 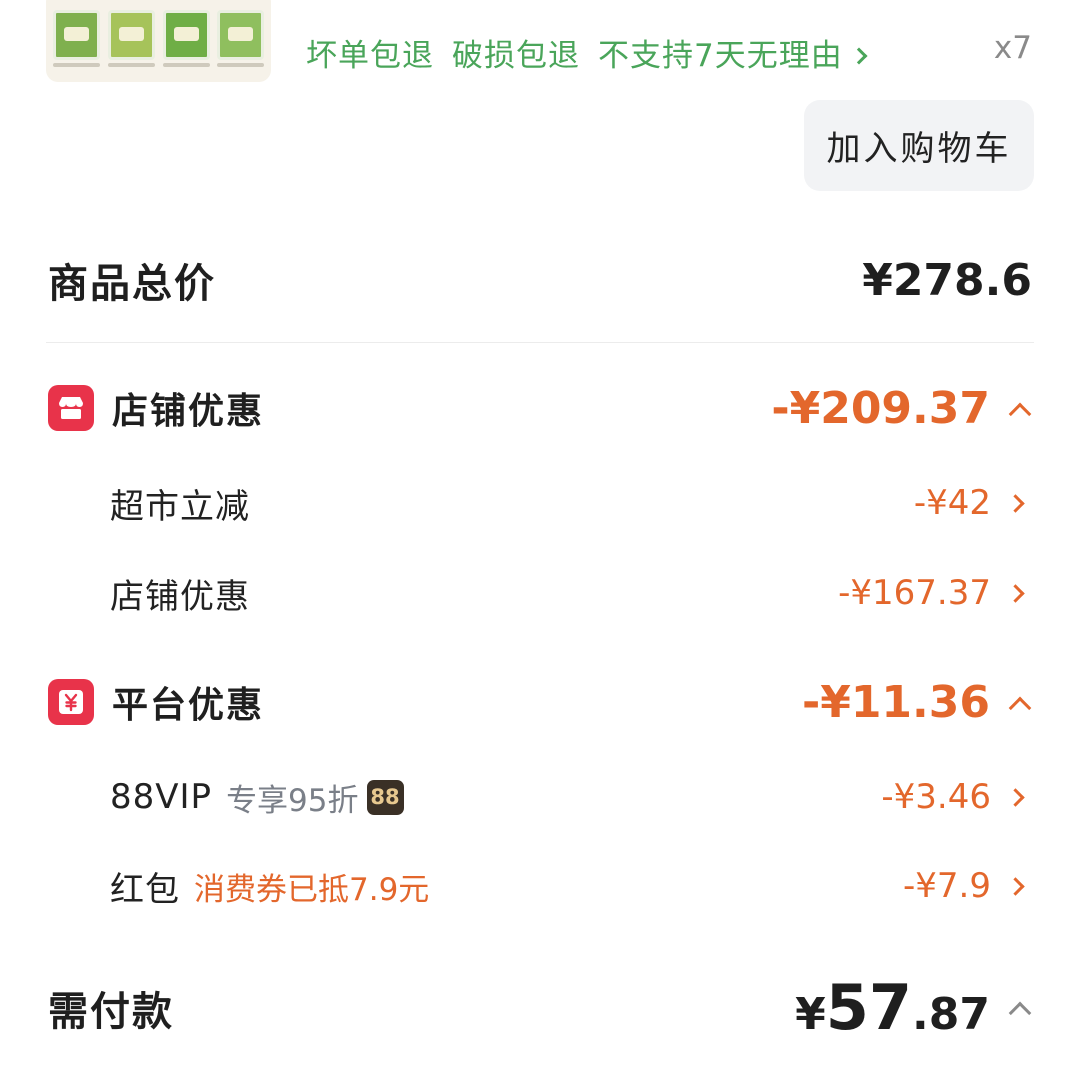 I want to click on discount-item-row: 红包 消费券已抵7.9元 -¥7.9, so click(x=571, y=886).